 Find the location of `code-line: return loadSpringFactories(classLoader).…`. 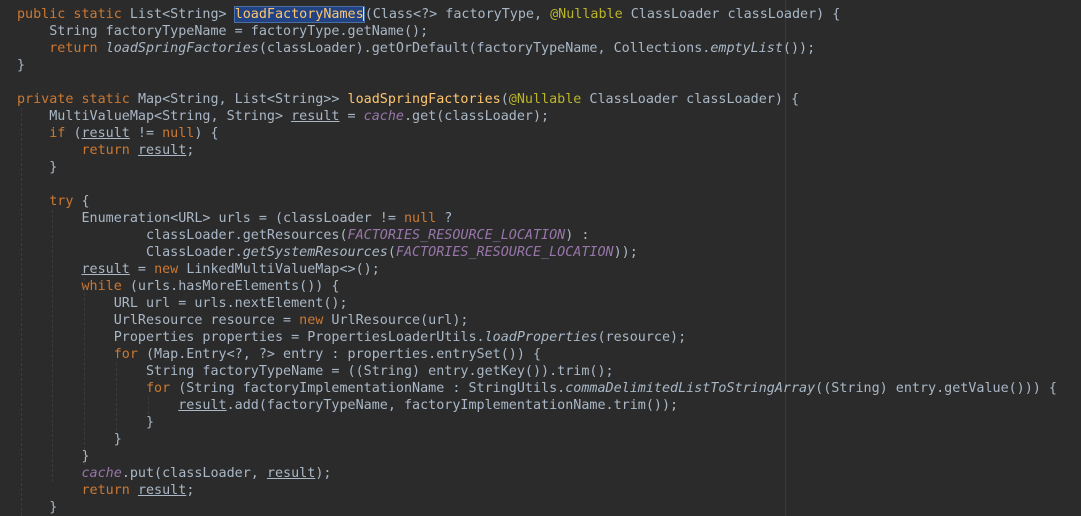

code-line: return loadSpringFactories(classLoader).… is located at coordinates (416, 48).